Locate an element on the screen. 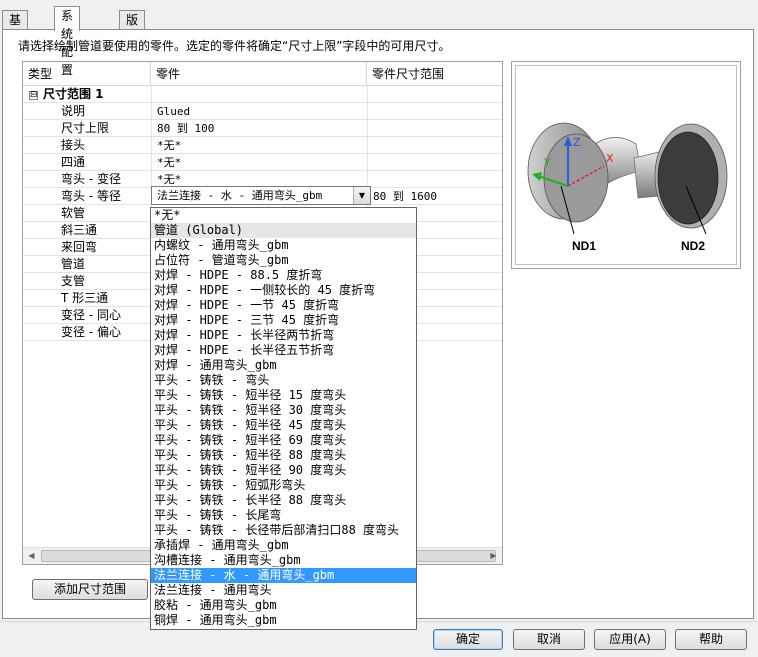  dropdown-item: 内螺纹 - 通用弯头_gbm is located at coordinates (283, 245).